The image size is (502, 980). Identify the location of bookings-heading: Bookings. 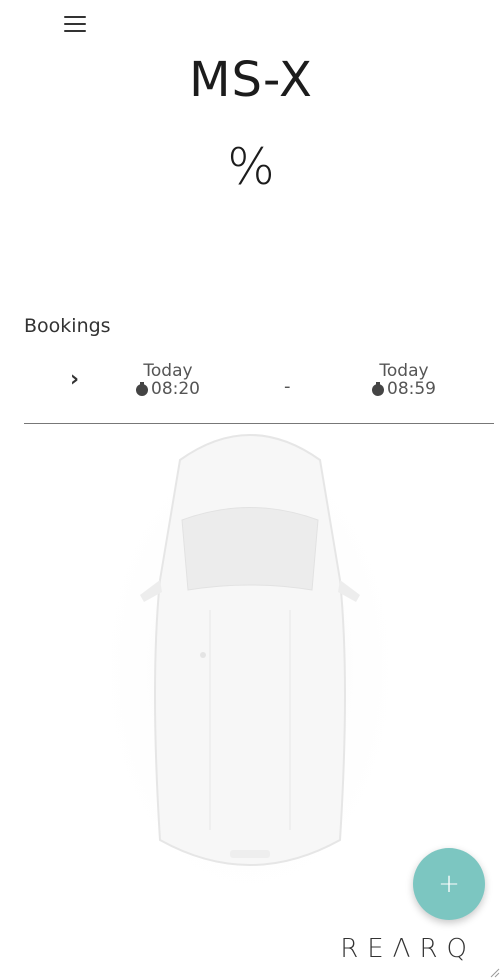
(67, 326).